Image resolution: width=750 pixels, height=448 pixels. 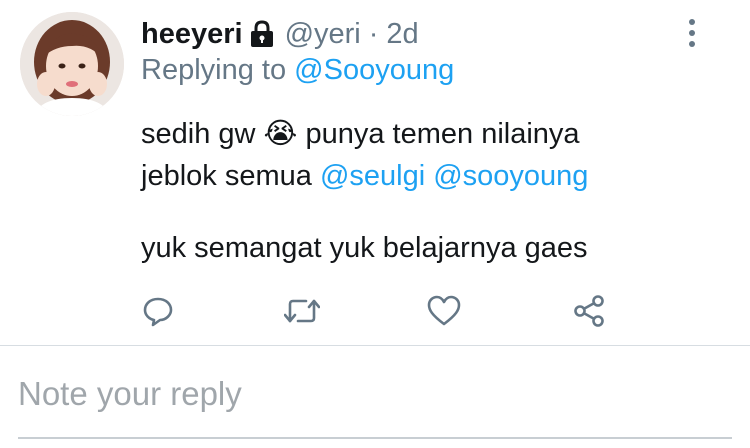 What do you see at coordinates (280, 133) in the screenshot?
I see `crying-face-emoji: 😭` at bounding box center [280, 133].